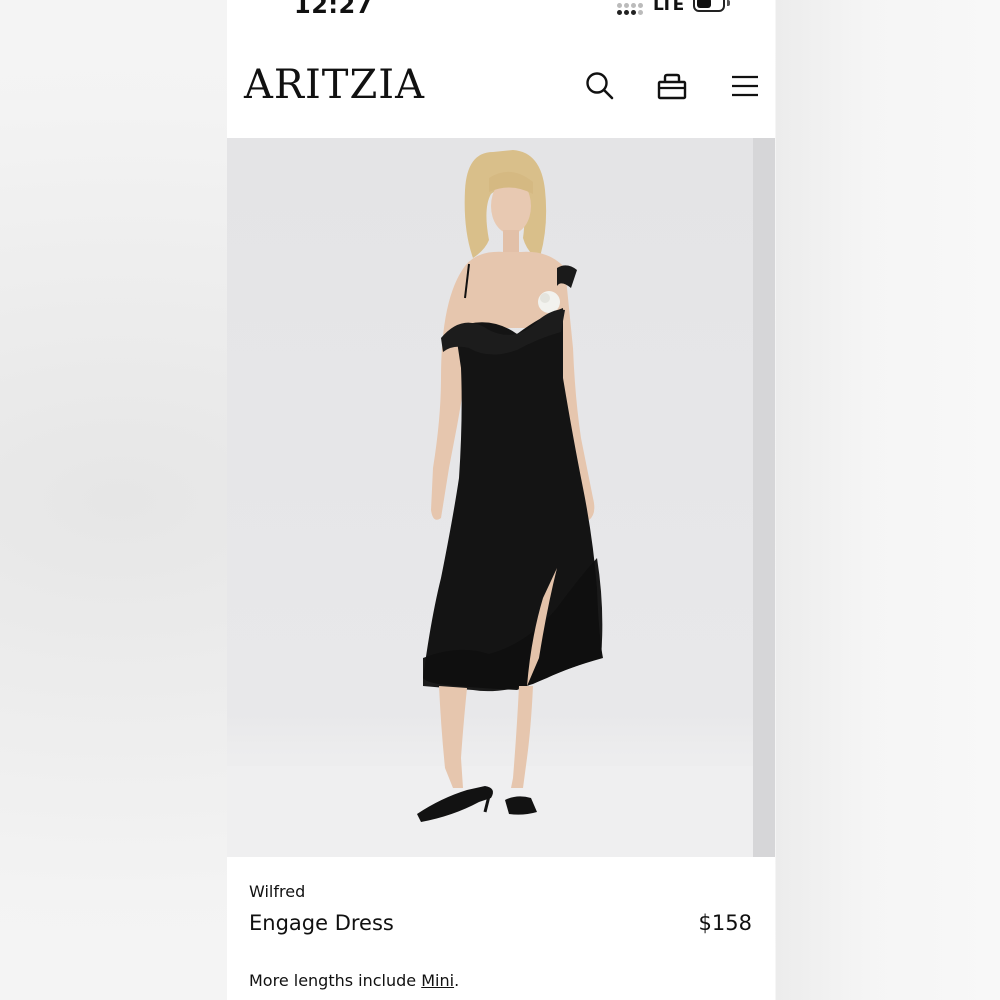  Describe the element at coordinates (600, 86) in the screenshot. I see `search-icon` at that location.